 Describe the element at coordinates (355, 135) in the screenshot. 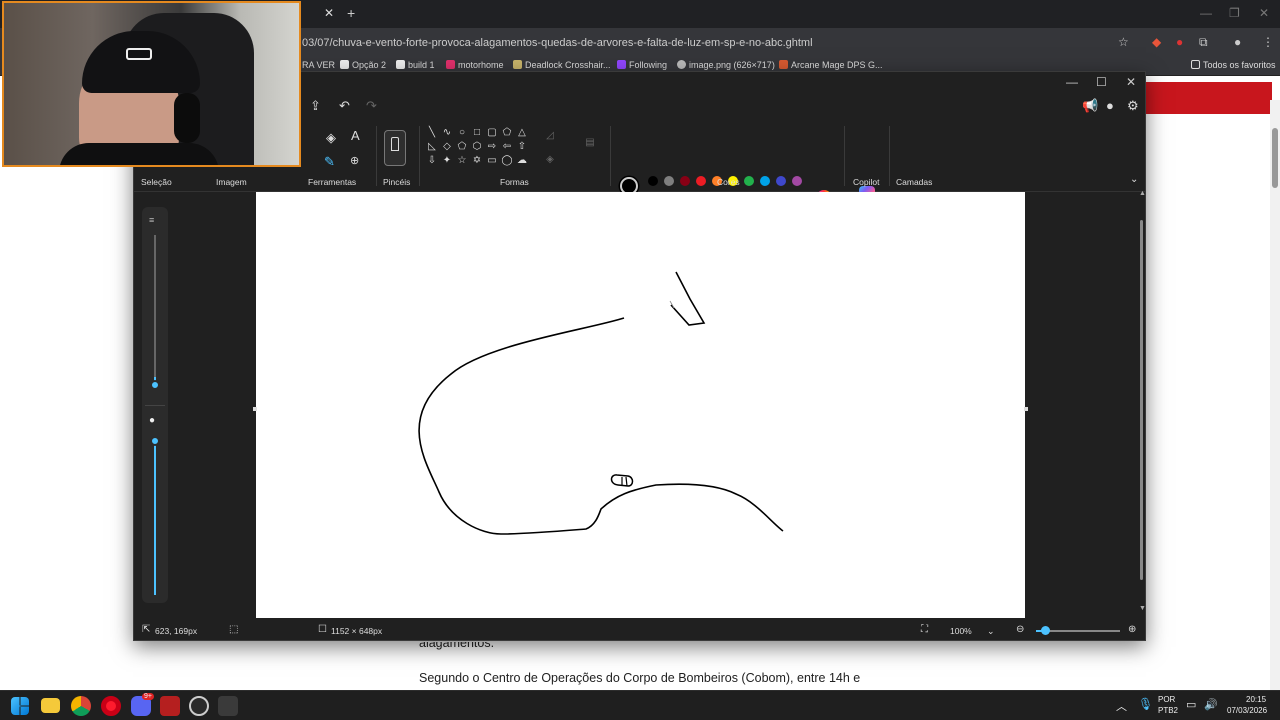

I see `text-tool-icon: A` at that location.